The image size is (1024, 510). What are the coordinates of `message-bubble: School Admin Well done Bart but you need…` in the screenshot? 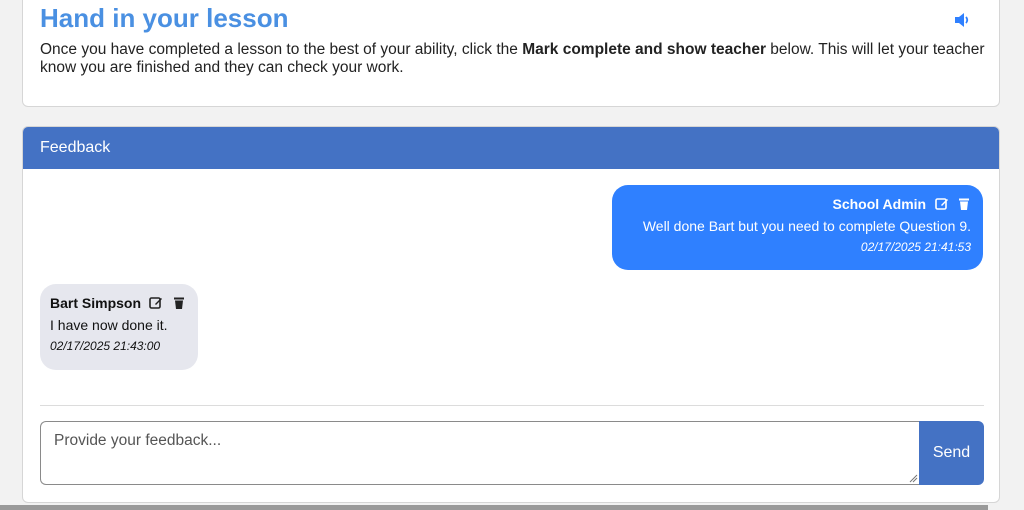 It's located at (797, 227).